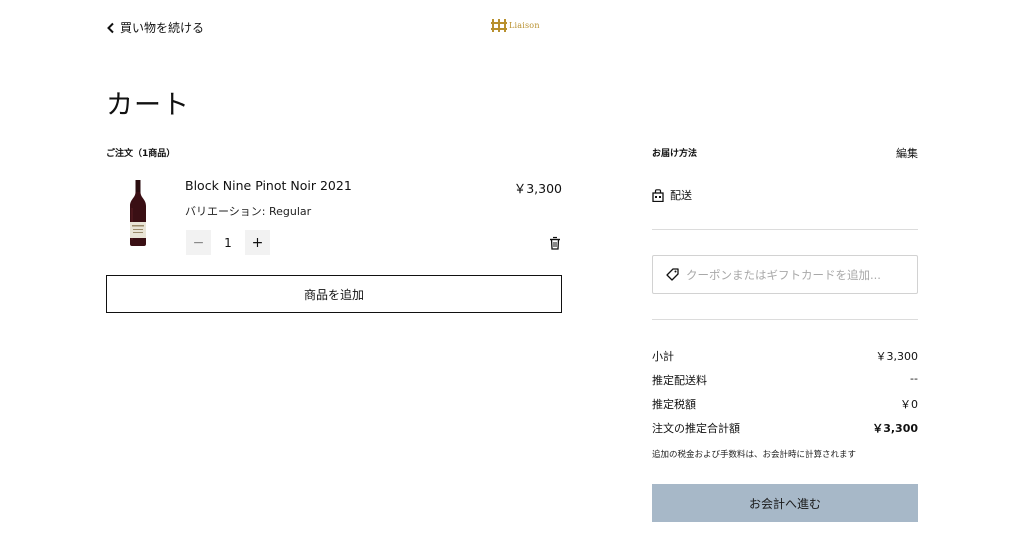 The height and width of the screenshot is (550, 1024). What do you see at coordinates (658, 195) in the screenshot?
I see `store-bag-icon` at bounding box center [658, 195].